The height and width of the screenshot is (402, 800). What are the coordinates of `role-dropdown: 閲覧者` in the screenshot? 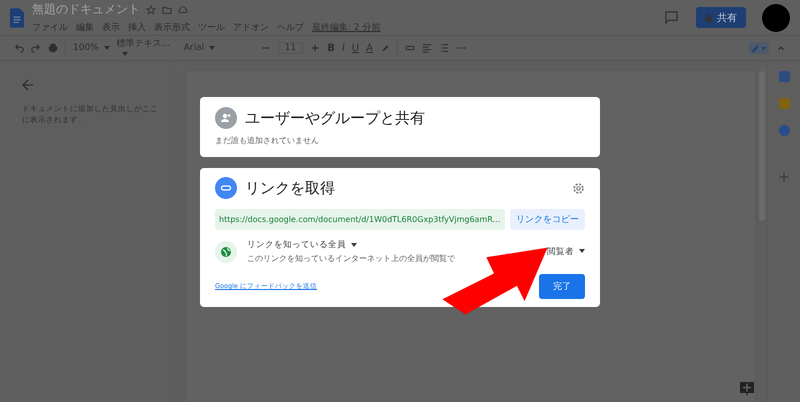 It's located at (566, 252).